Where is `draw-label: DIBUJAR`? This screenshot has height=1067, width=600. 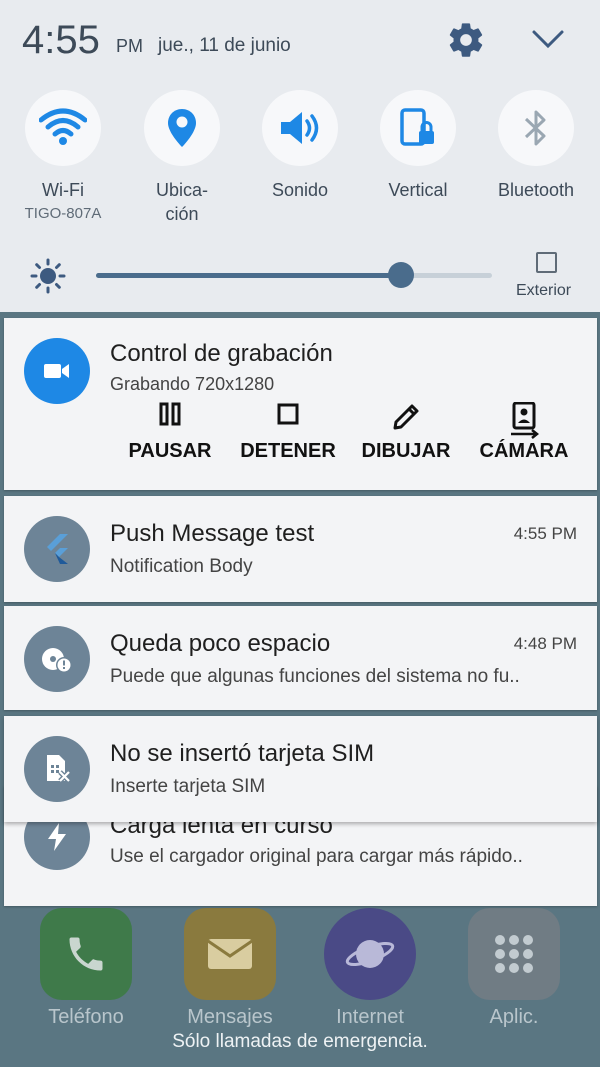 draw-label: DIBUJAR is located at coordinates (406, 451).